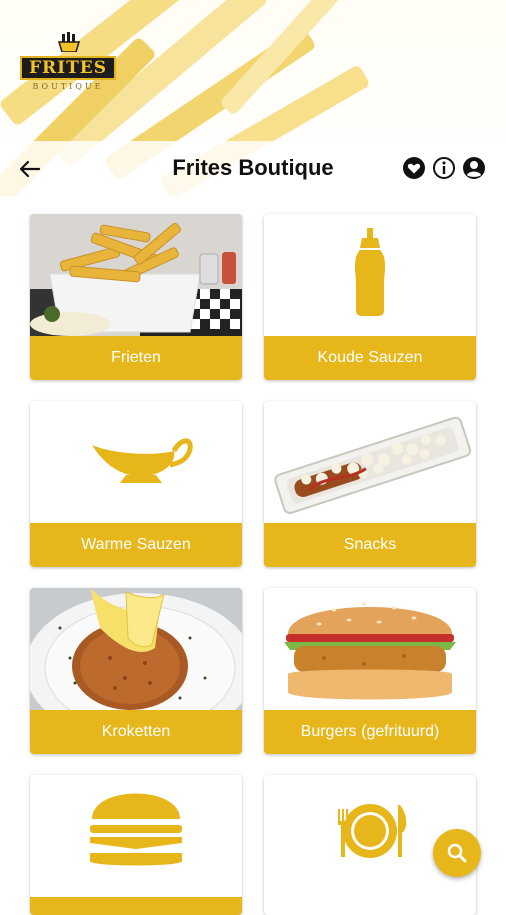  I want to click on category-label: Snacks, so click(370, 545).